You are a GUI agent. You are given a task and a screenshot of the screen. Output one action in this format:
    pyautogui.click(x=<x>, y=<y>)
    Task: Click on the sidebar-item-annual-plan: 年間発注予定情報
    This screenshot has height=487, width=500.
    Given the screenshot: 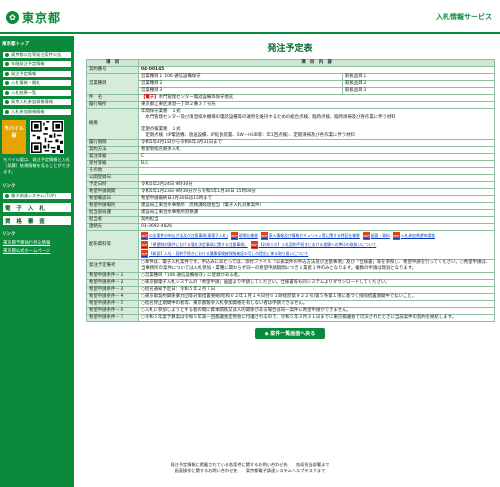 What is the action you would take?
    pyautogui.click(x=37, y=64)
    